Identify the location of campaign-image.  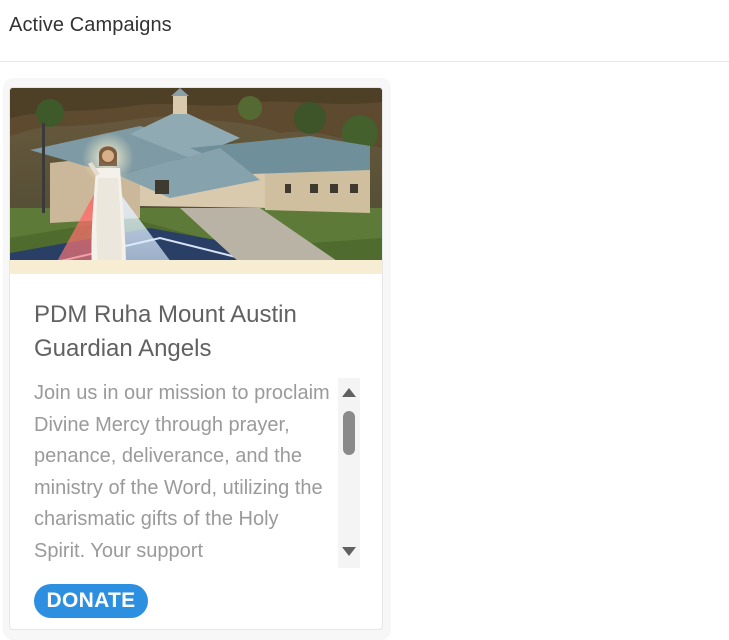
(196, 181).